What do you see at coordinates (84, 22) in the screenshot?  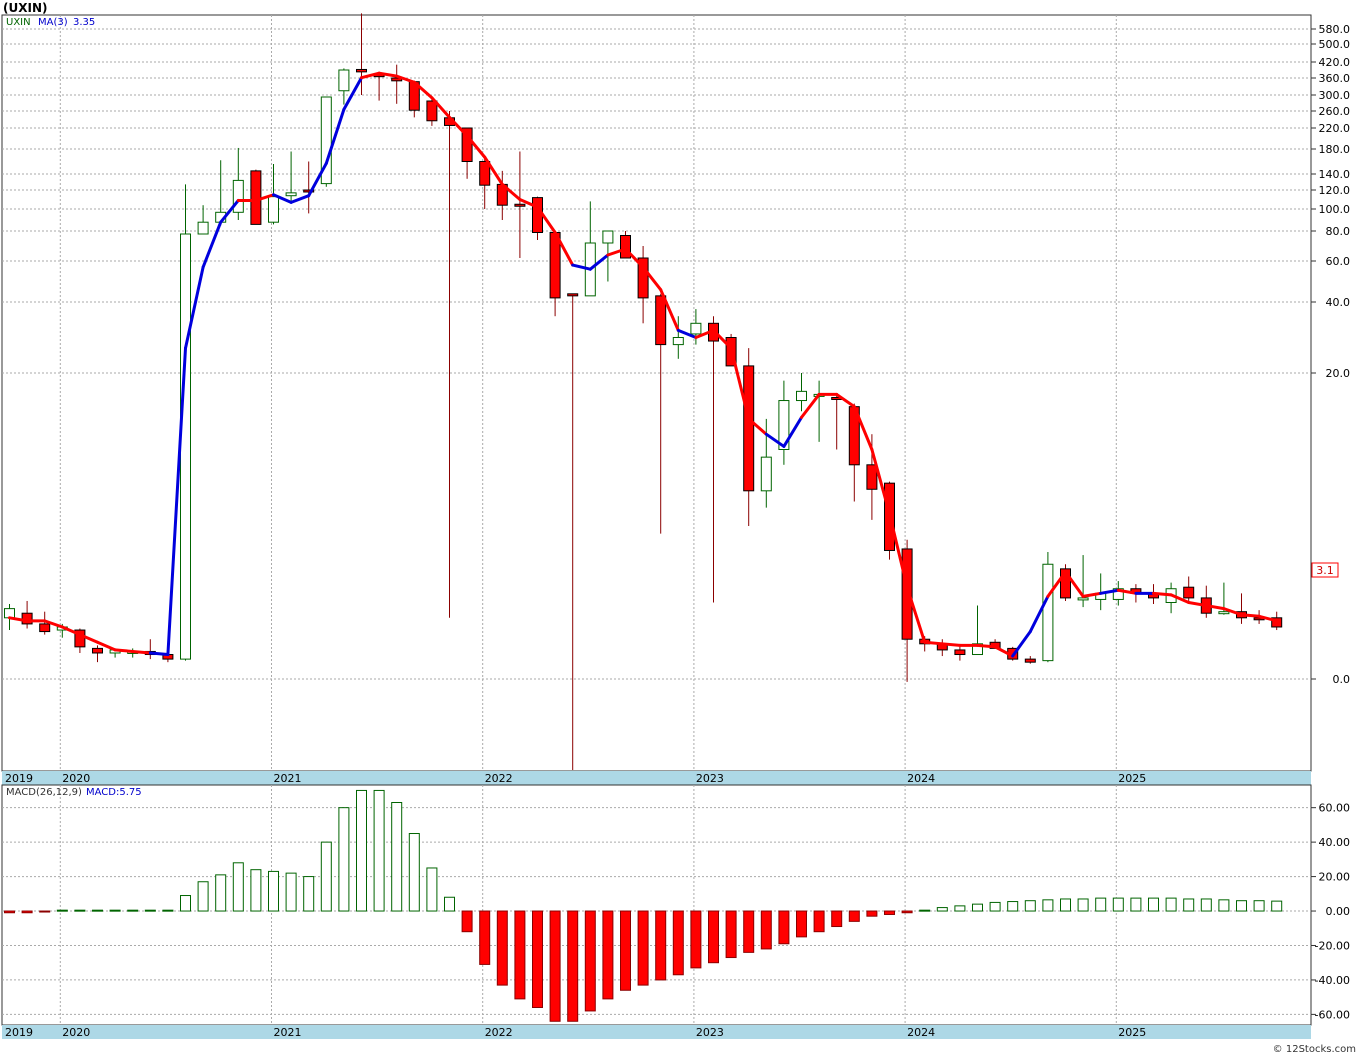 I see `legend-ma-value: 3.35` at bounding box center [84, 22].